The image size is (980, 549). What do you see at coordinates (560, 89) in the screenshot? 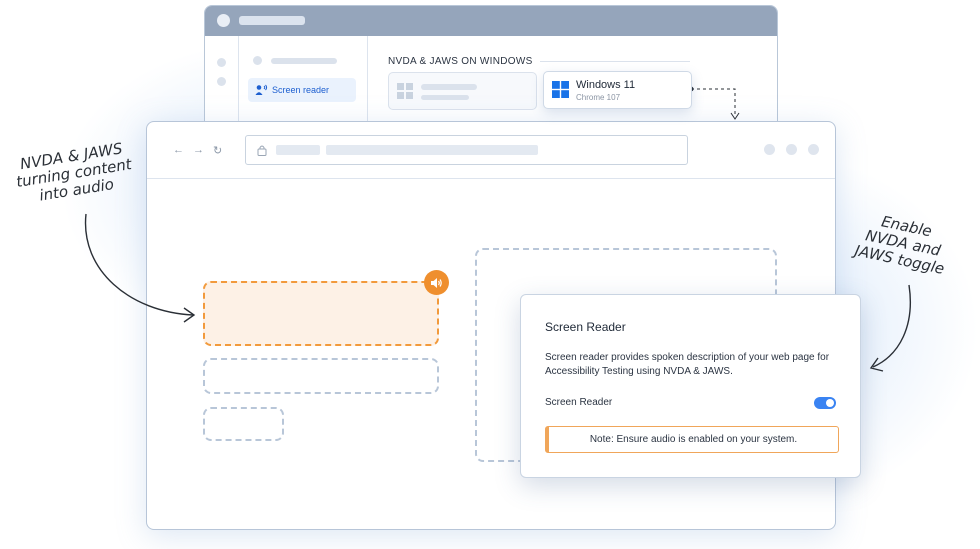
I see `windows-logo-icon` at bounding box center [560, 89].